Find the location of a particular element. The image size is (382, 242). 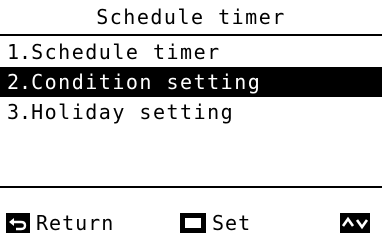

updown-button is located at coordinates (358, 223).